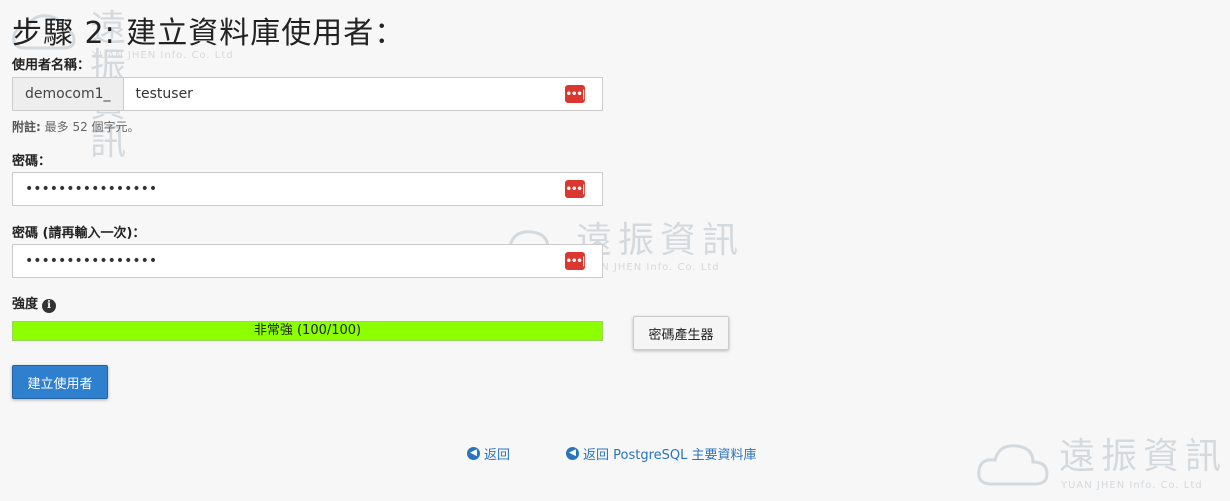 The image size is (1230, 501). I want to click on username-label: 使用者名稱：, so click(51, 65).